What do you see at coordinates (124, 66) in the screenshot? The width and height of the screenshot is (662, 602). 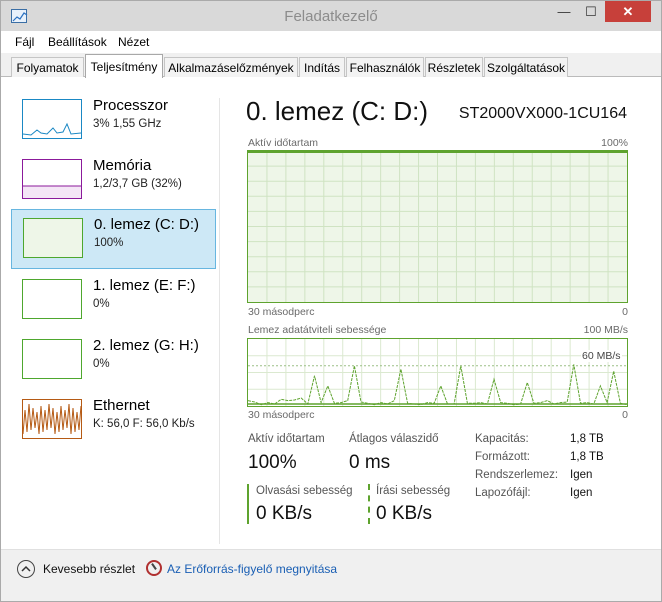 I see `tab-performance: Teljesítmény` at bounding box center [124, 66].